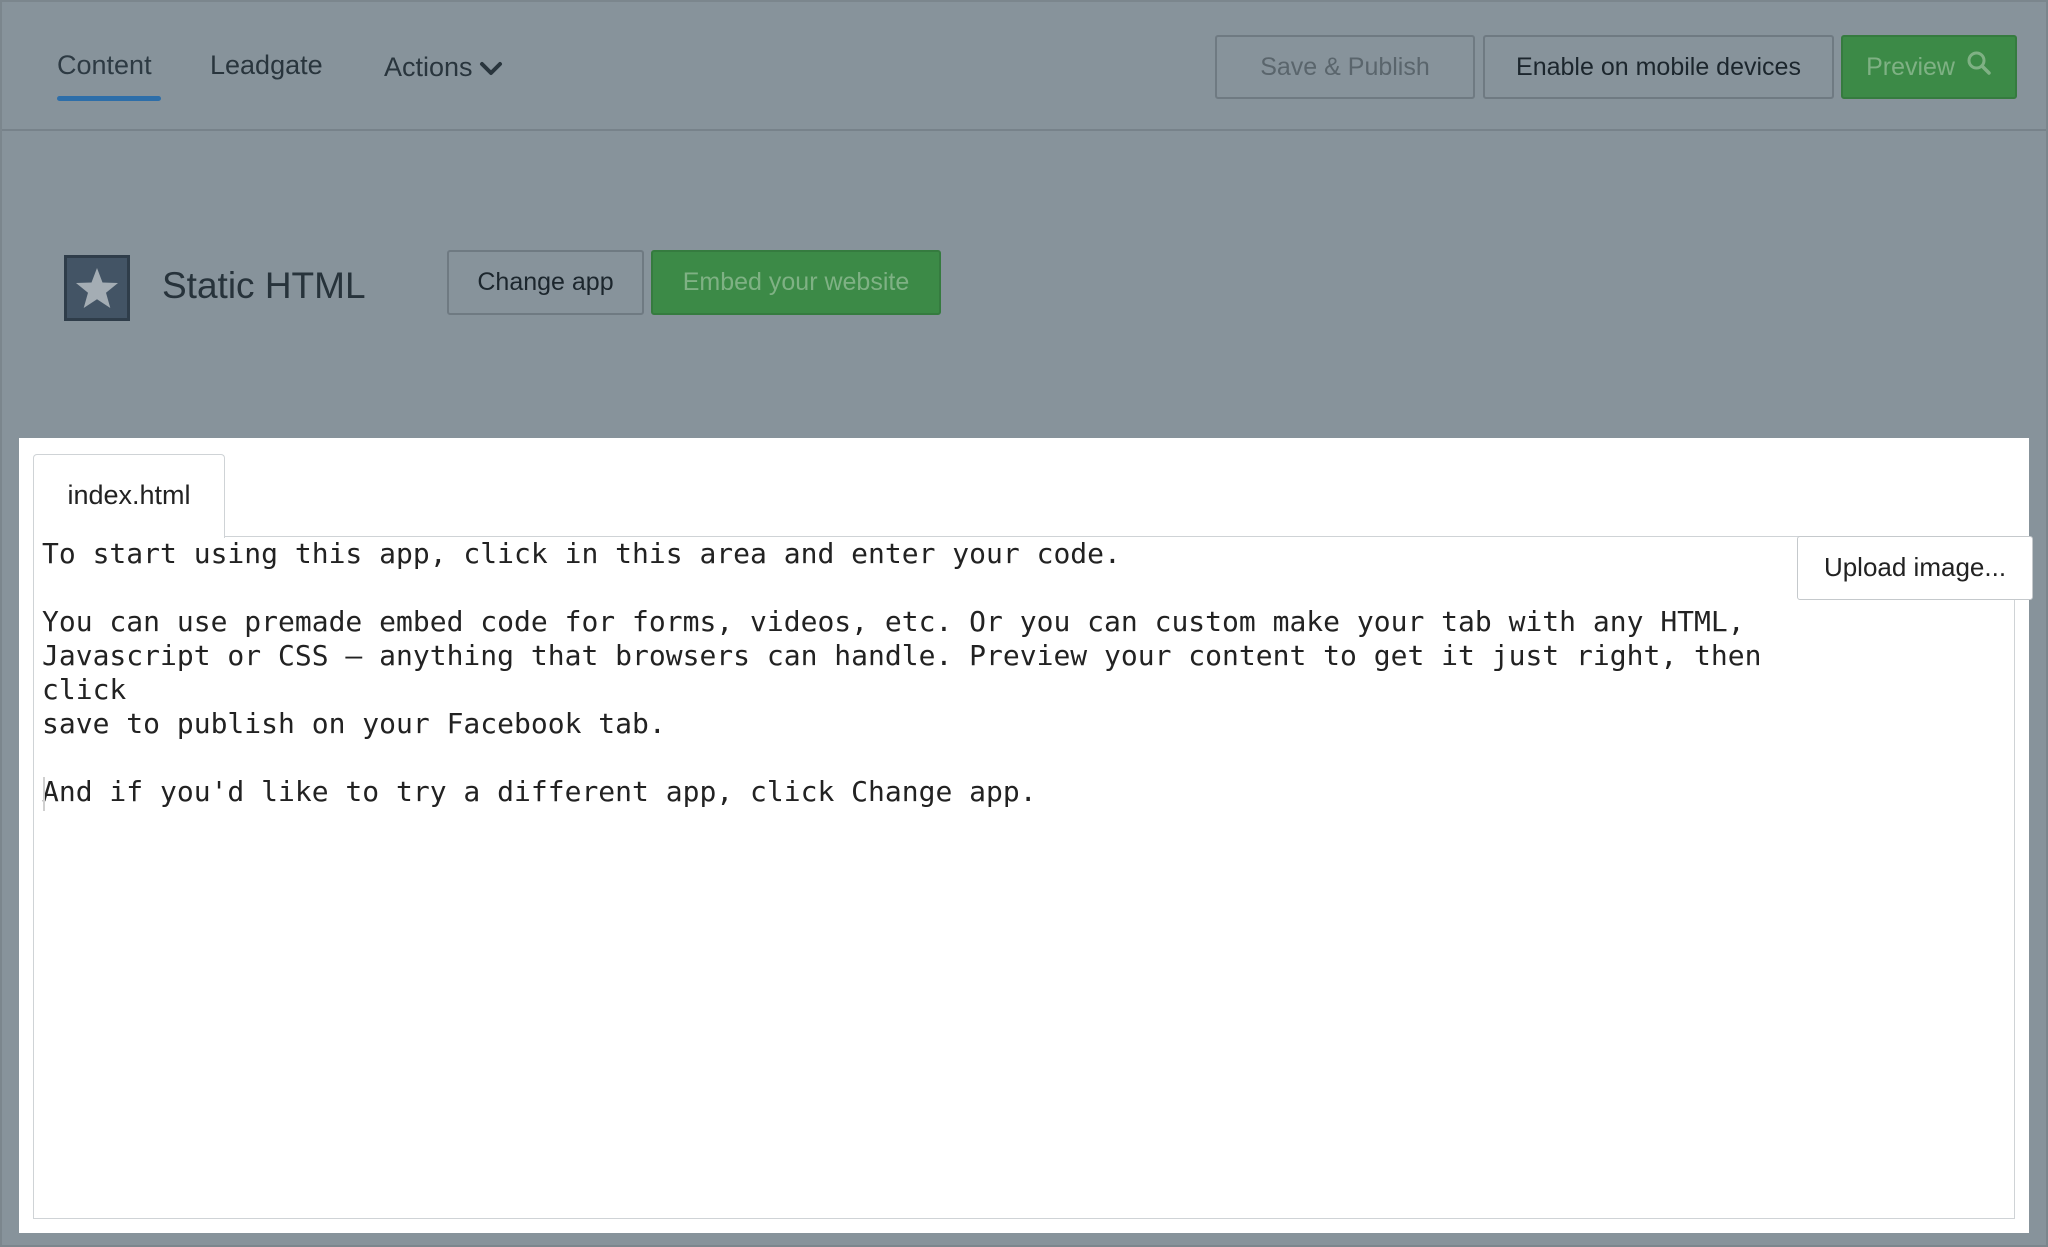 Image resolution: width=2048 pixels, height=1247 pixels. I want to click on chevron-down-icon, so click(491, 69).